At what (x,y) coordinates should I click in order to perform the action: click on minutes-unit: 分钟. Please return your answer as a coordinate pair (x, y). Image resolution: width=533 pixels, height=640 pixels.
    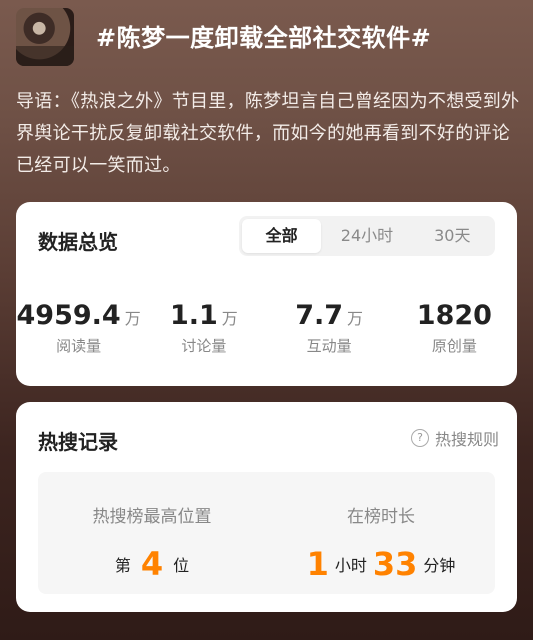
    Looking at the image, I should click on (439, 565).